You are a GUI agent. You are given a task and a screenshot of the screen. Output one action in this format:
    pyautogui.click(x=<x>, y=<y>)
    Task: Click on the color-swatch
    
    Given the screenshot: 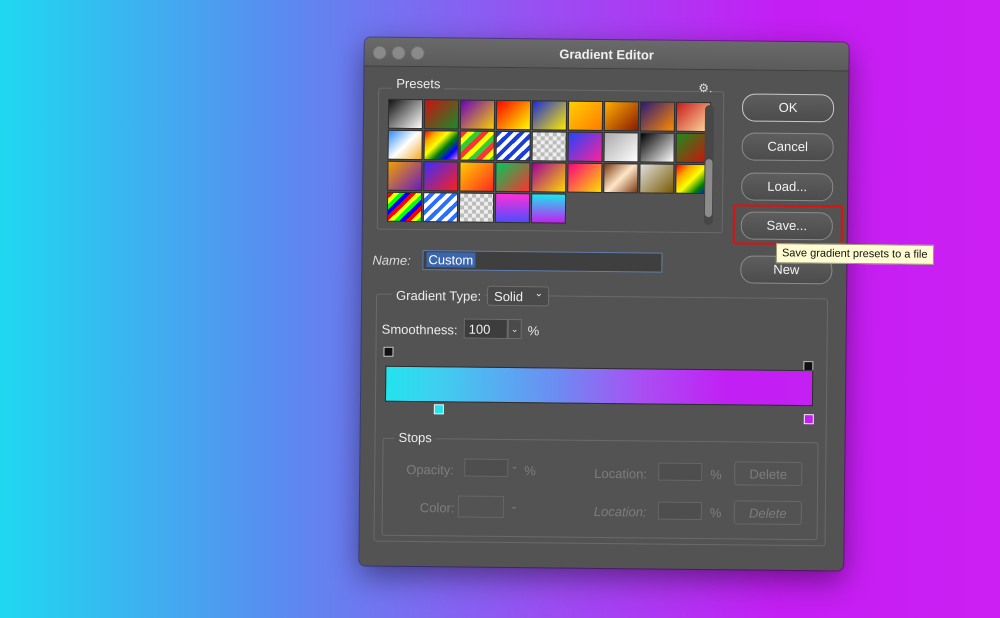 What is the action you would take?
    pyautogui.click(x=480, y=506)
    